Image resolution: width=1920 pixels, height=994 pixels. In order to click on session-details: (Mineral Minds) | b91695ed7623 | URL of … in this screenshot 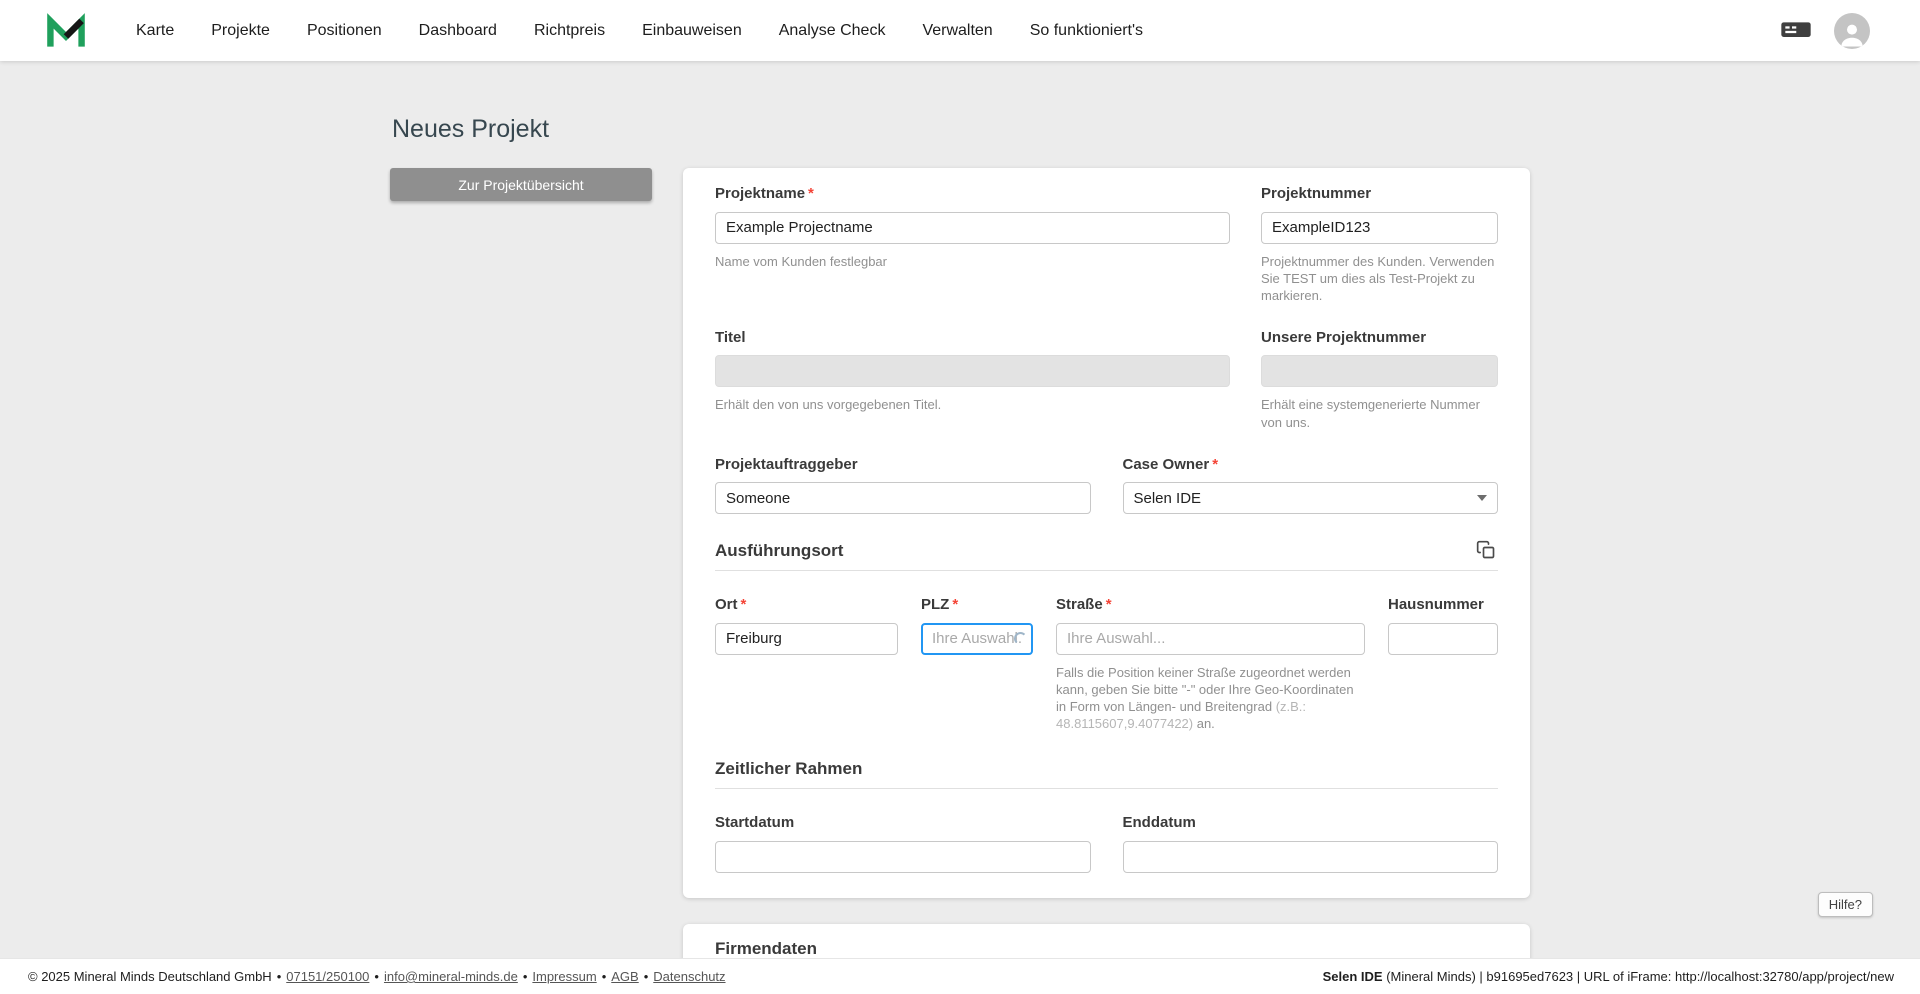, I will do `click(1638, 976)`.